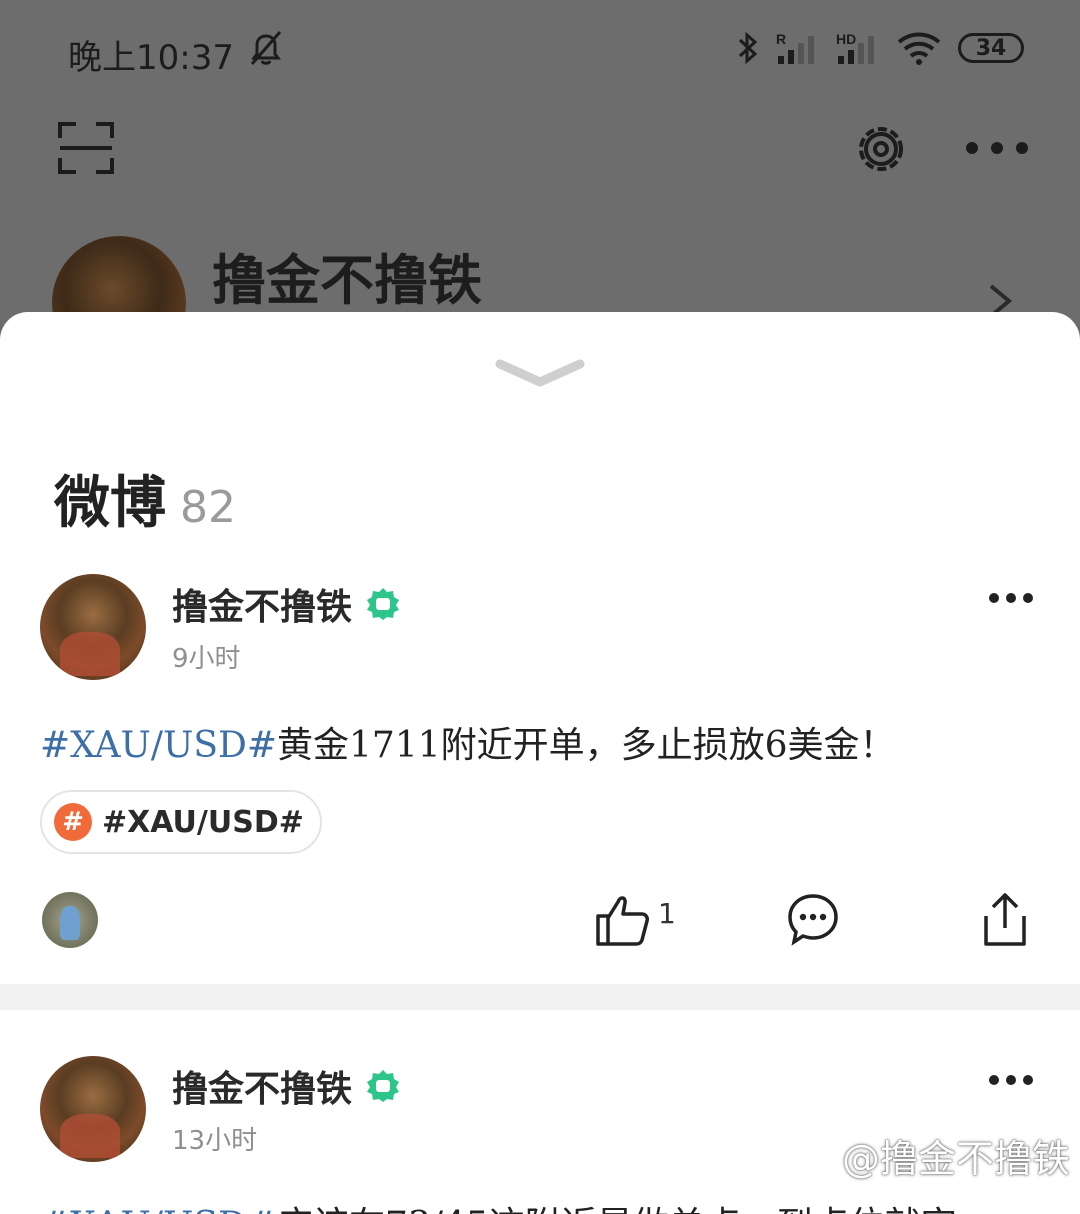 This screenshot has width=1080, height=1214. I want to click on wifi-icon, so click(919, 48).